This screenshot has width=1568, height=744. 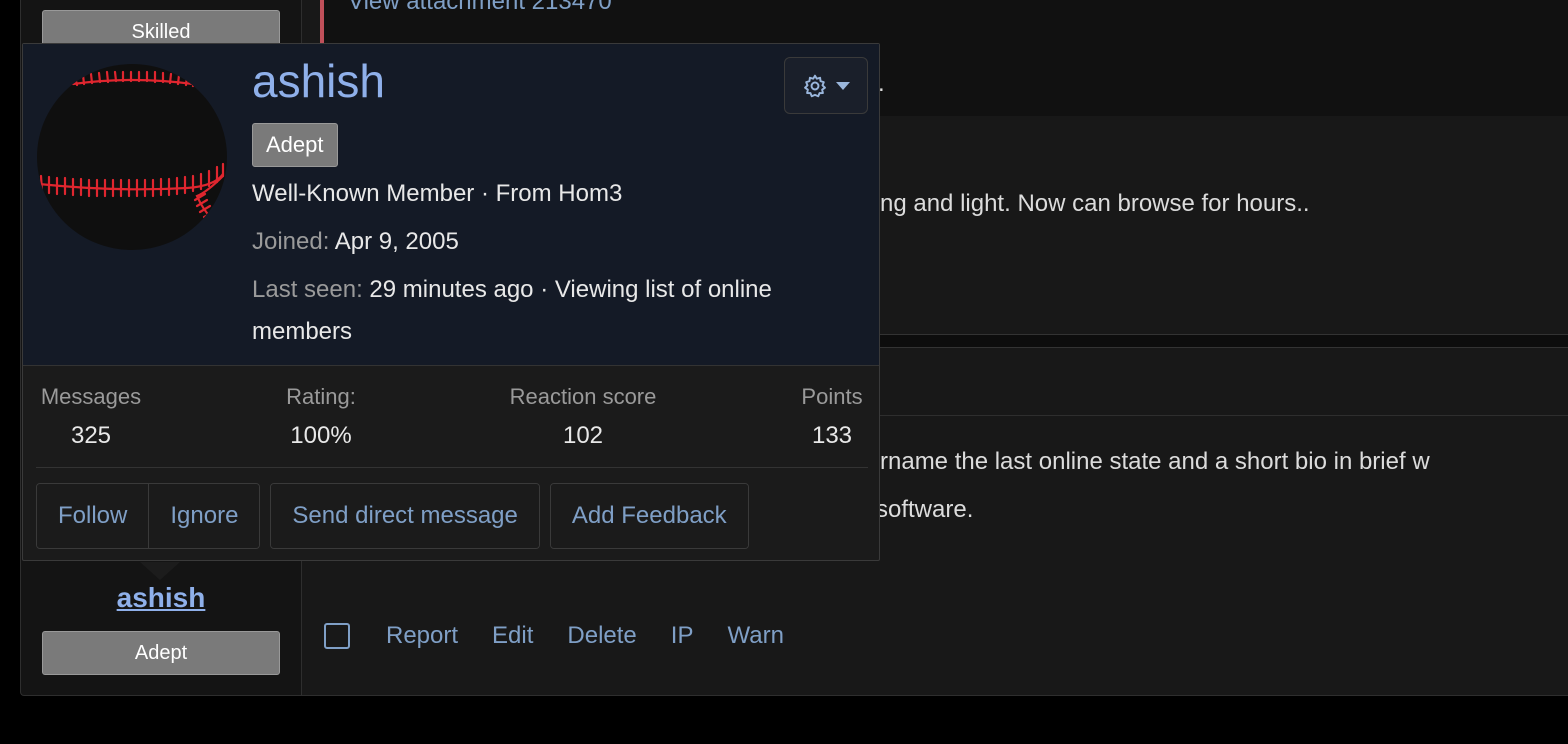 I want to click on post-text-line-2: software., so click(x=925, y=509).